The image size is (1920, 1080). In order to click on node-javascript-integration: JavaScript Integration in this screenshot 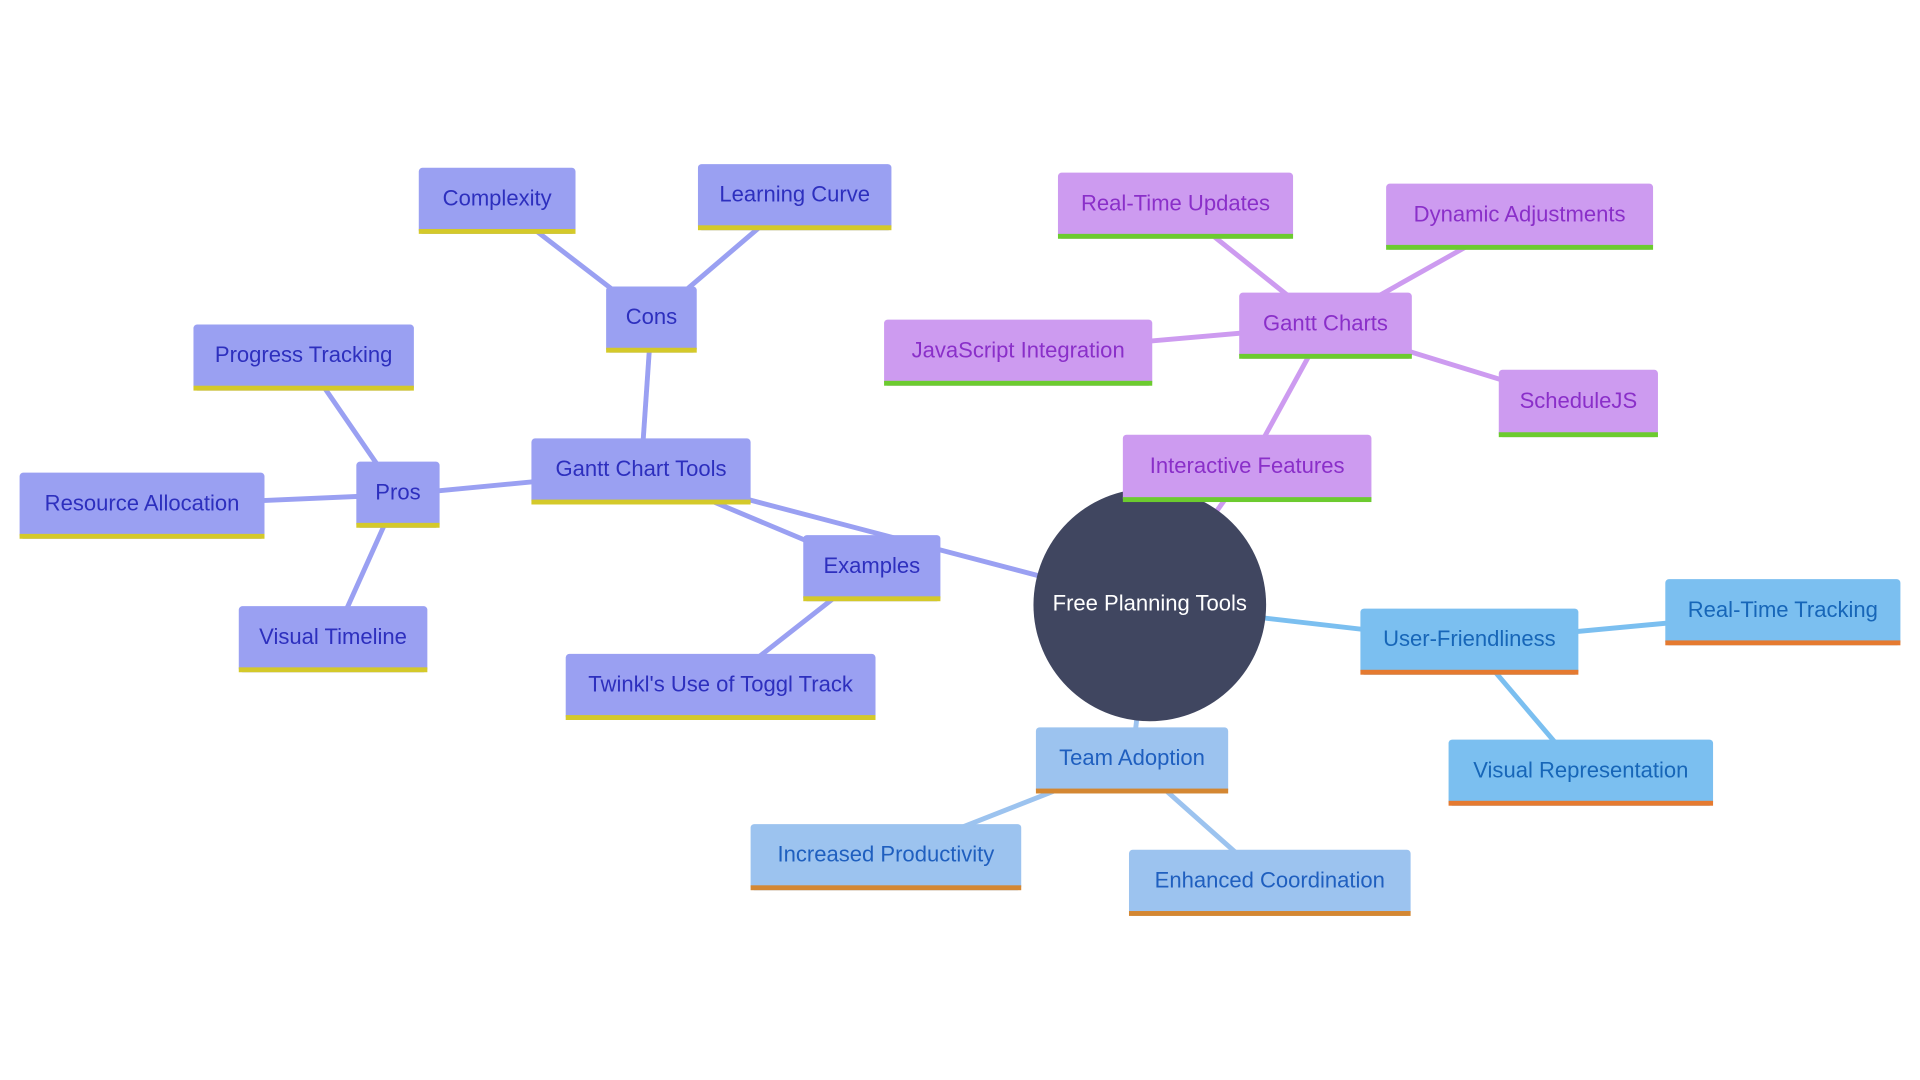, I will do `click(1018, 352)`.